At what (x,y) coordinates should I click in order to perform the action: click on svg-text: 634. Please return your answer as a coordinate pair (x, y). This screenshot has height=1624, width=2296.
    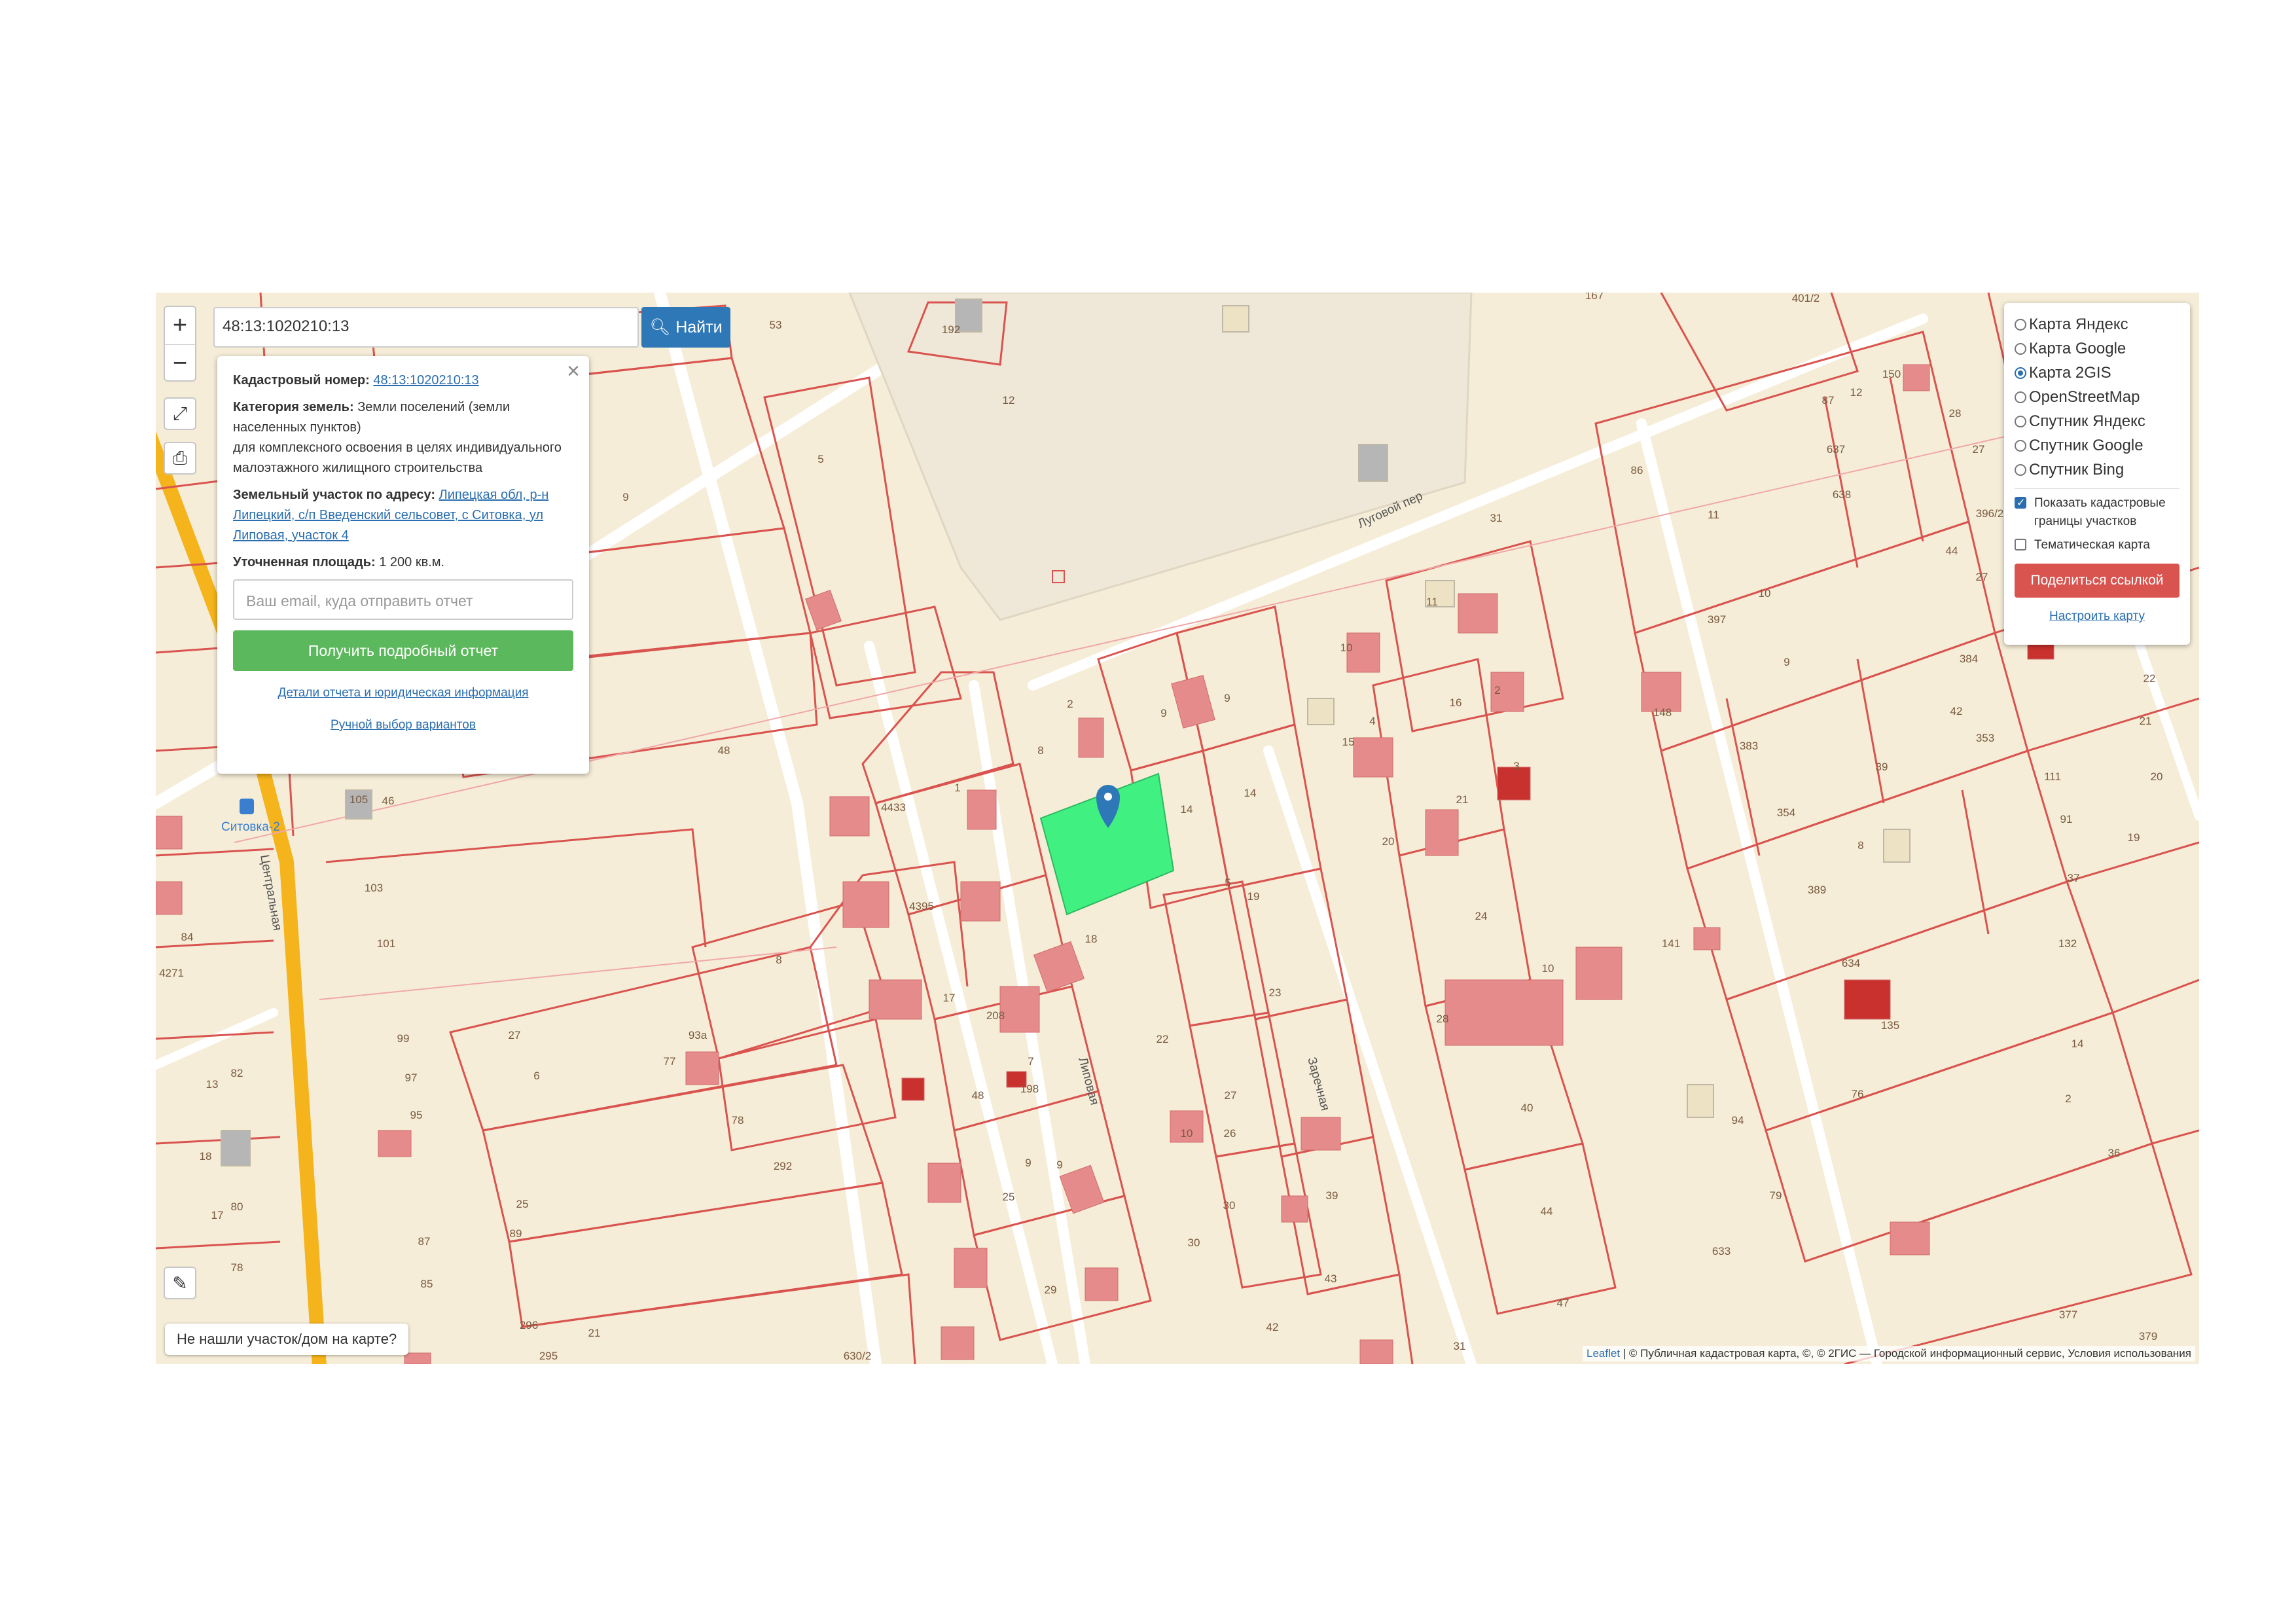
    Looking at the image, I should click on (1851, 963).